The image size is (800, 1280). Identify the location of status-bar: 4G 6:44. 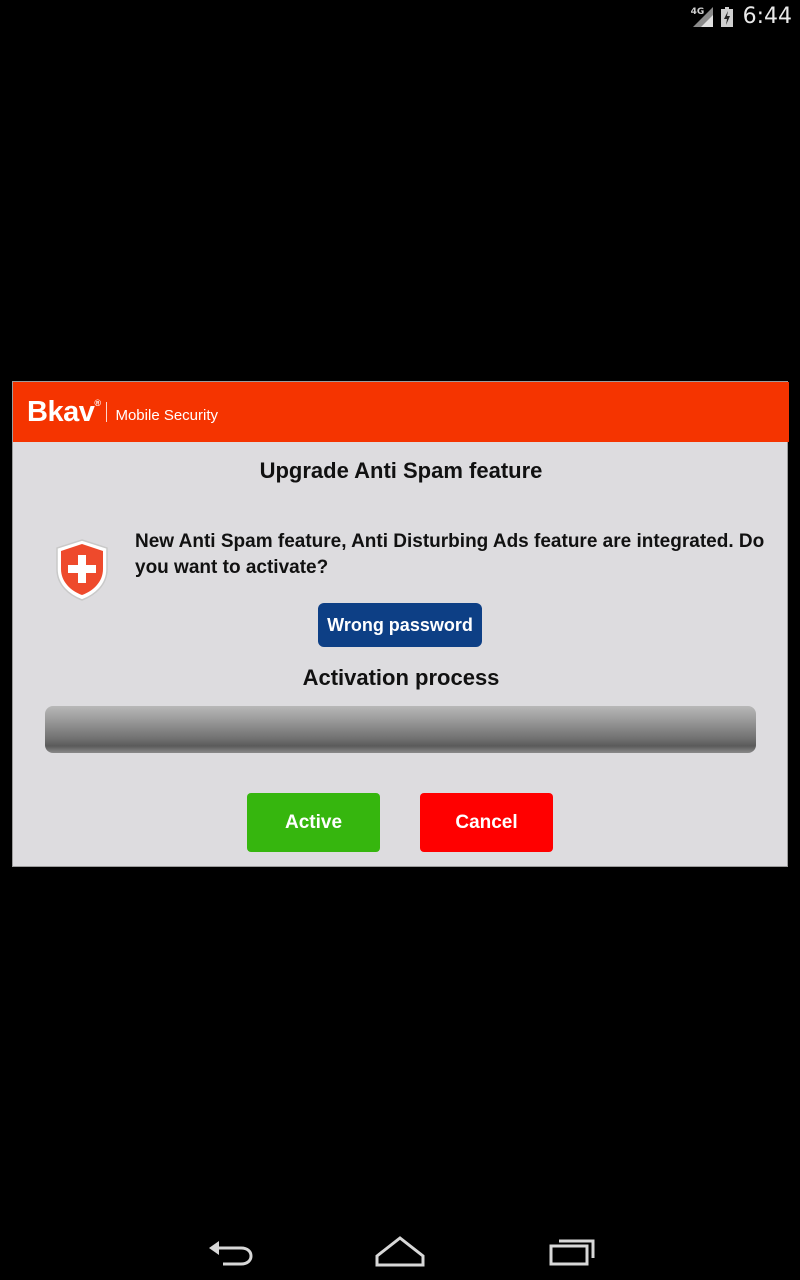
(400, 16).